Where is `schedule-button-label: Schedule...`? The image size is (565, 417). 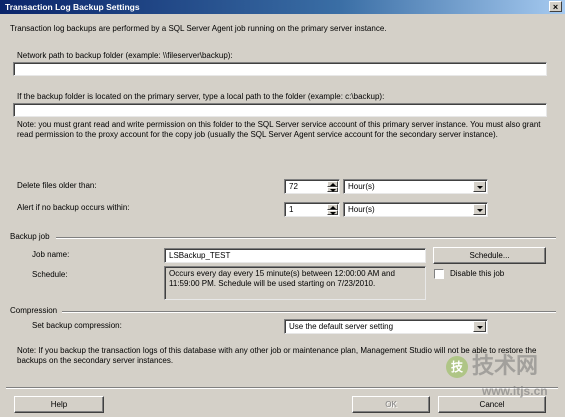
schedule-button-label: Schedule... is located at coordinates (489, 255).